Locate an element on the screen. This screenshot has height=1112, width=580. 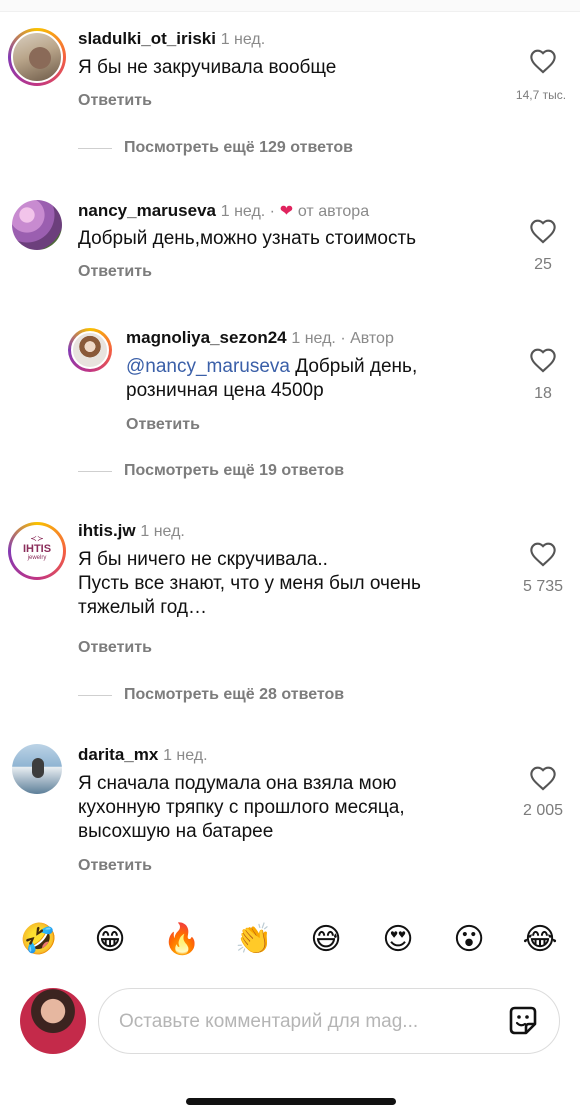
view-more-replies-button: Посмотреть ещё 129 ответов is located at coordinates (215, 148).